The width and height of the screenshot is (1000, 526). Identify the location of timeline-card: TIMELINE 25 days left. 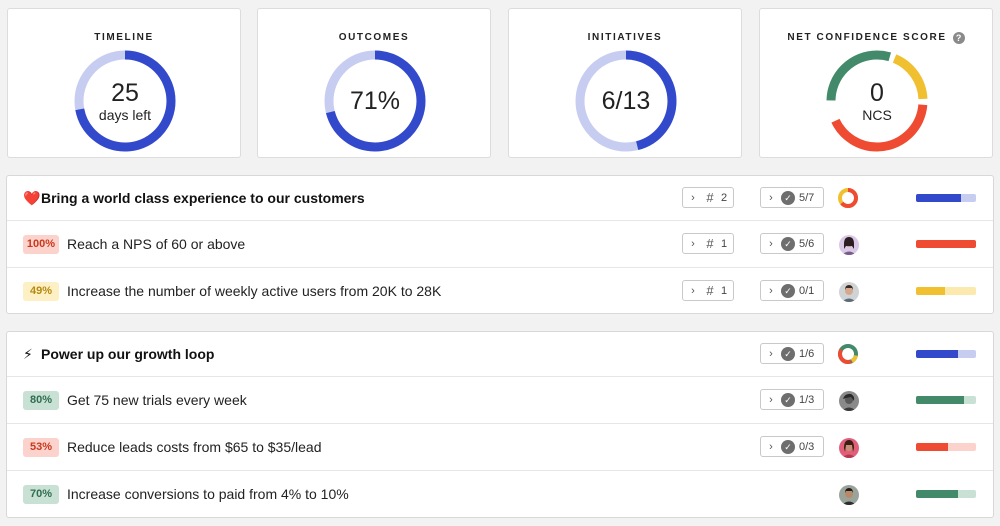
(124, 83).